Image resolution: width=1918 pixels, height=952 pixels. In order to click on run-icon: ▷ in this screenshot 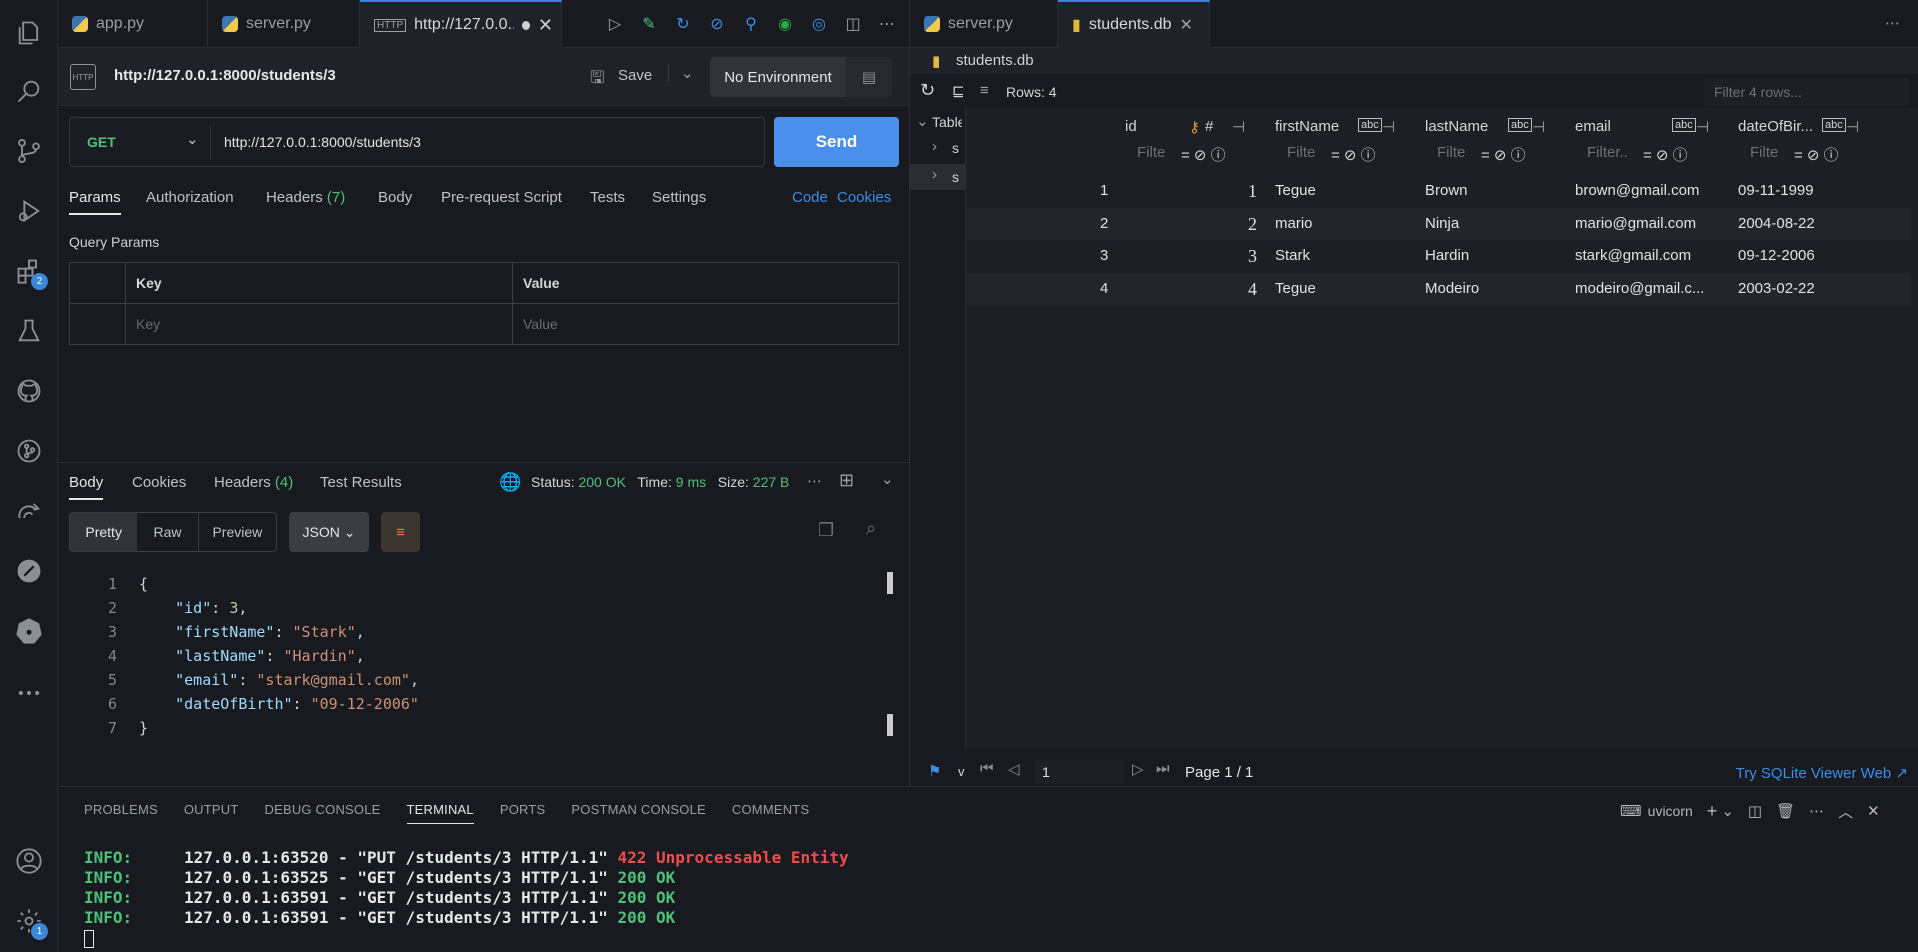, I will do `click(615, 24)`.